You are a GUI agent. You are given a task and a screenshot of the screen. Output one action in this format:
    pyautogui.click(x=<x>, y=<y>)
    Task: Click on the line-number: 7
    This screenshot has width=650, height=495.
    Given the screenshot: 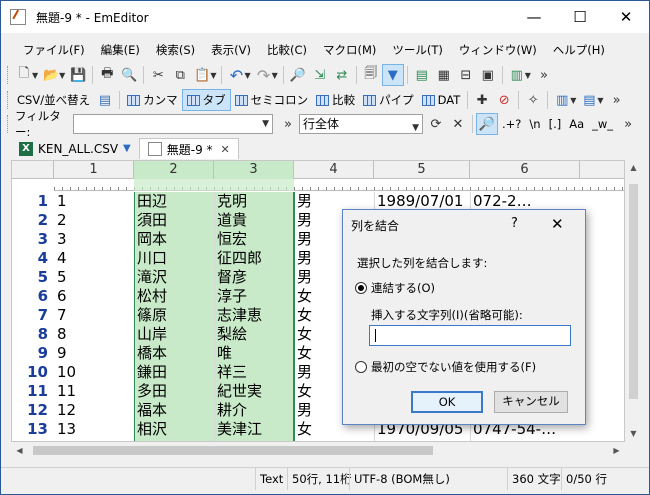 What is the action you would take?
    pyautogui.click(x=32, y=315)
    